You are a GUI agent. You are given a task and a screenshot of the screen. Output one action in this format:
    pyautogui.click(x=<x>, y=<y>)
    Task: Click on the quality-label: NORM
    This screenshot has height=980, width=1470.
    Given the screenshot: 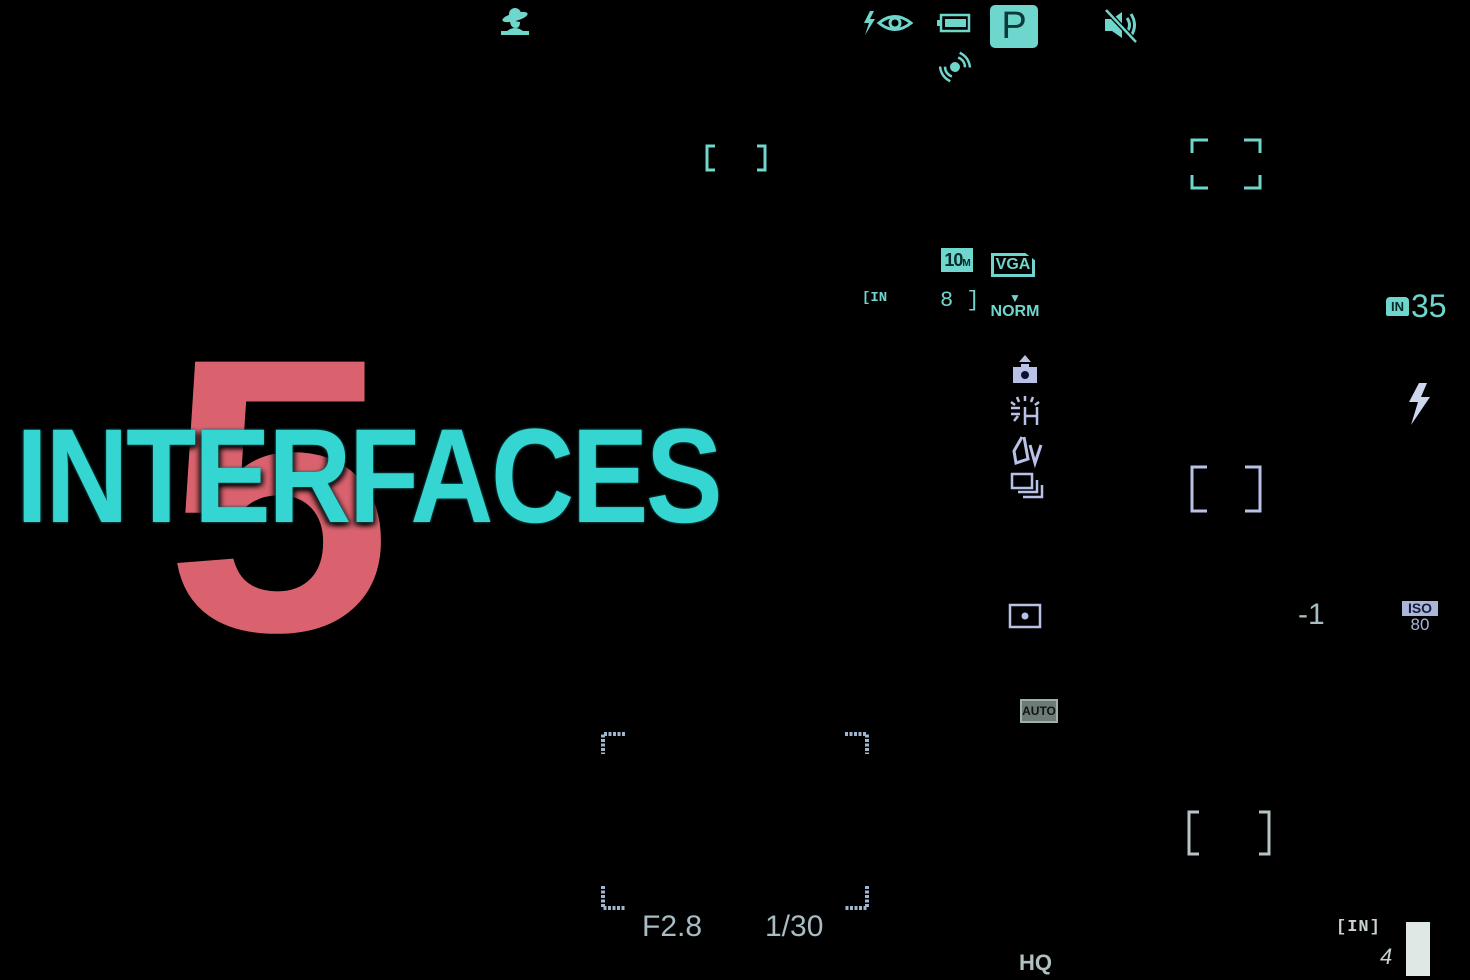 What is the action you would take?
    pyautogui.click(x=1015, y=311)
    